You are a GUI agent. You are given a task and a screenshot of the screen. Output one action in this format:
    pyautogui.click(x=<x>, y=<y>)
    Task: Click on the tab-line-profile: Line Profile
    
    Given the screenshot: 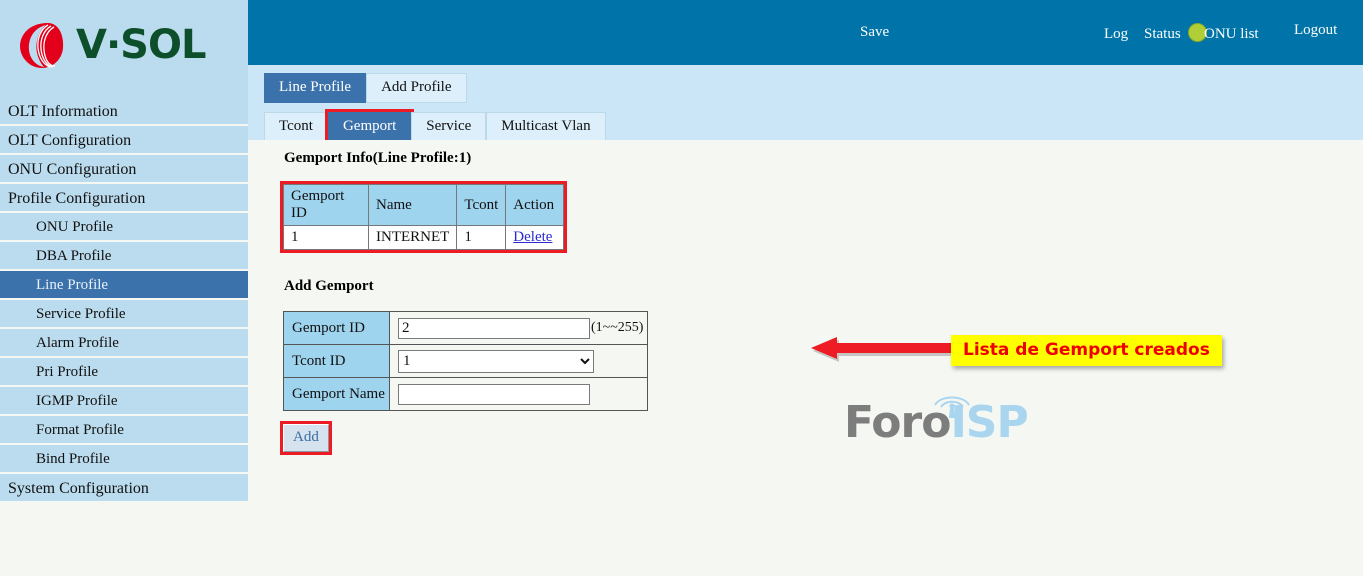 What is the action you would take?
    pyautogui.click(x=315, y=88)
    